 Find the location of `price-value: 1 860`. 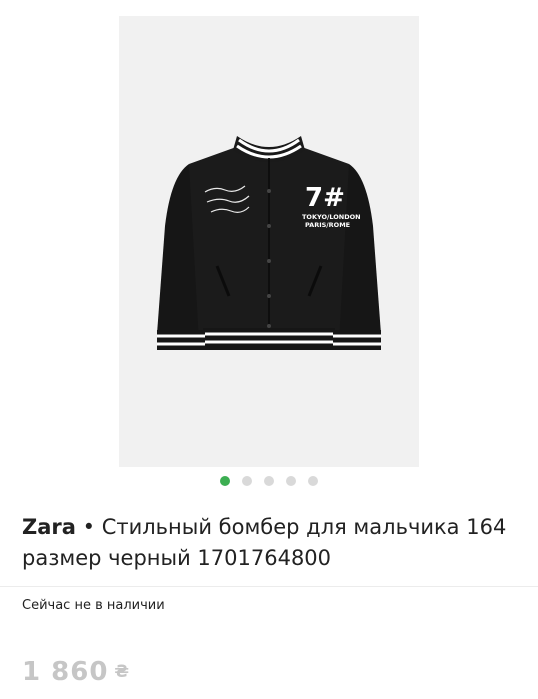

price-value: 1 860 is located at coordinates (65, 672).